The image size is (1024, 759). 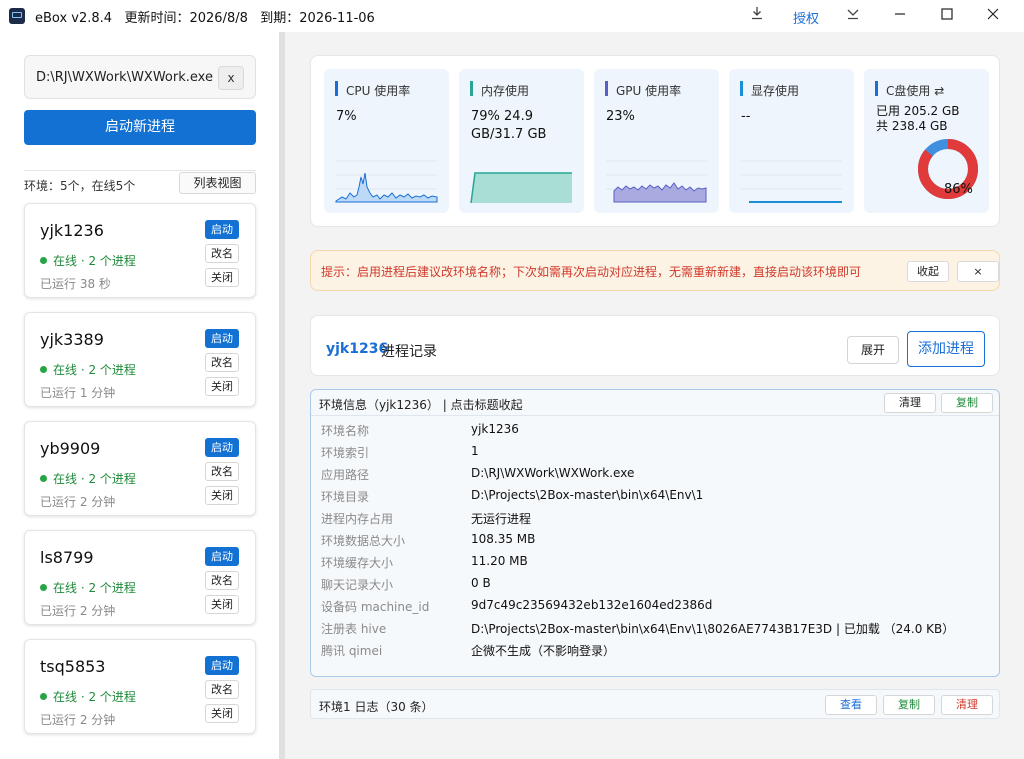 What do you see at coordinates (140, 468) in the screenshot?
I see `environment-card: yb9909 在线 · 2 个进程 已运行 2 分钟 启动 改名 关闭` at bounding box center [140, 468].